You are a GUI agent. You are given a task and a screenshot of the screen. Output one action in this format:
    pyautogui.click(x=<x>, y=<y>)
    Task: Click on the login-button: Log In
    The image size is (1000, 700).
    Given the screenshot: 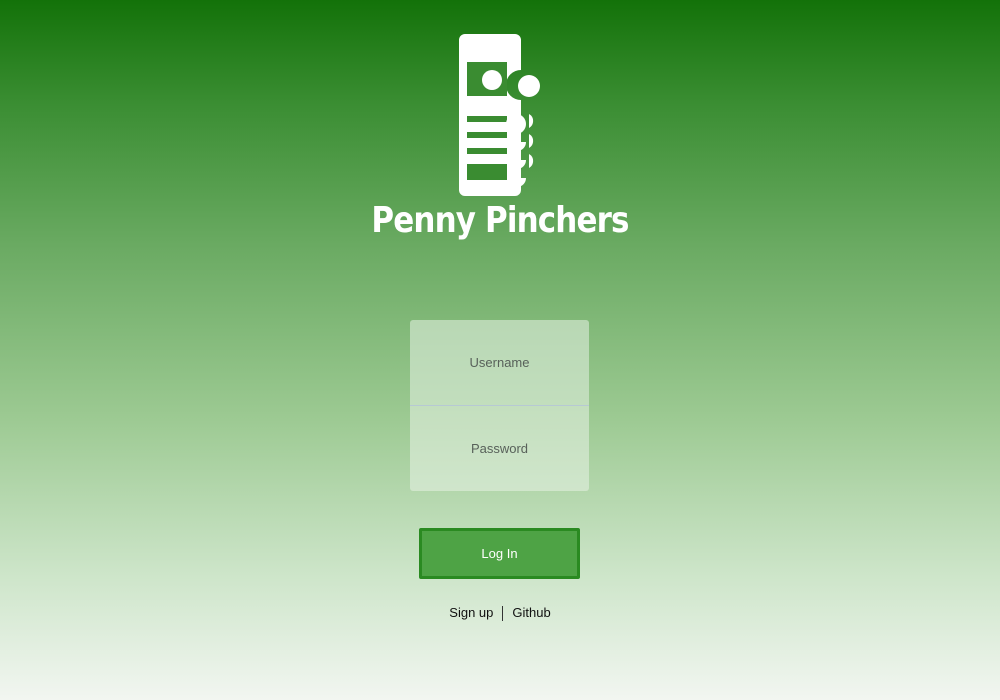 What is the action you would take?
    pyautogui.click(x=499, y=553)
    